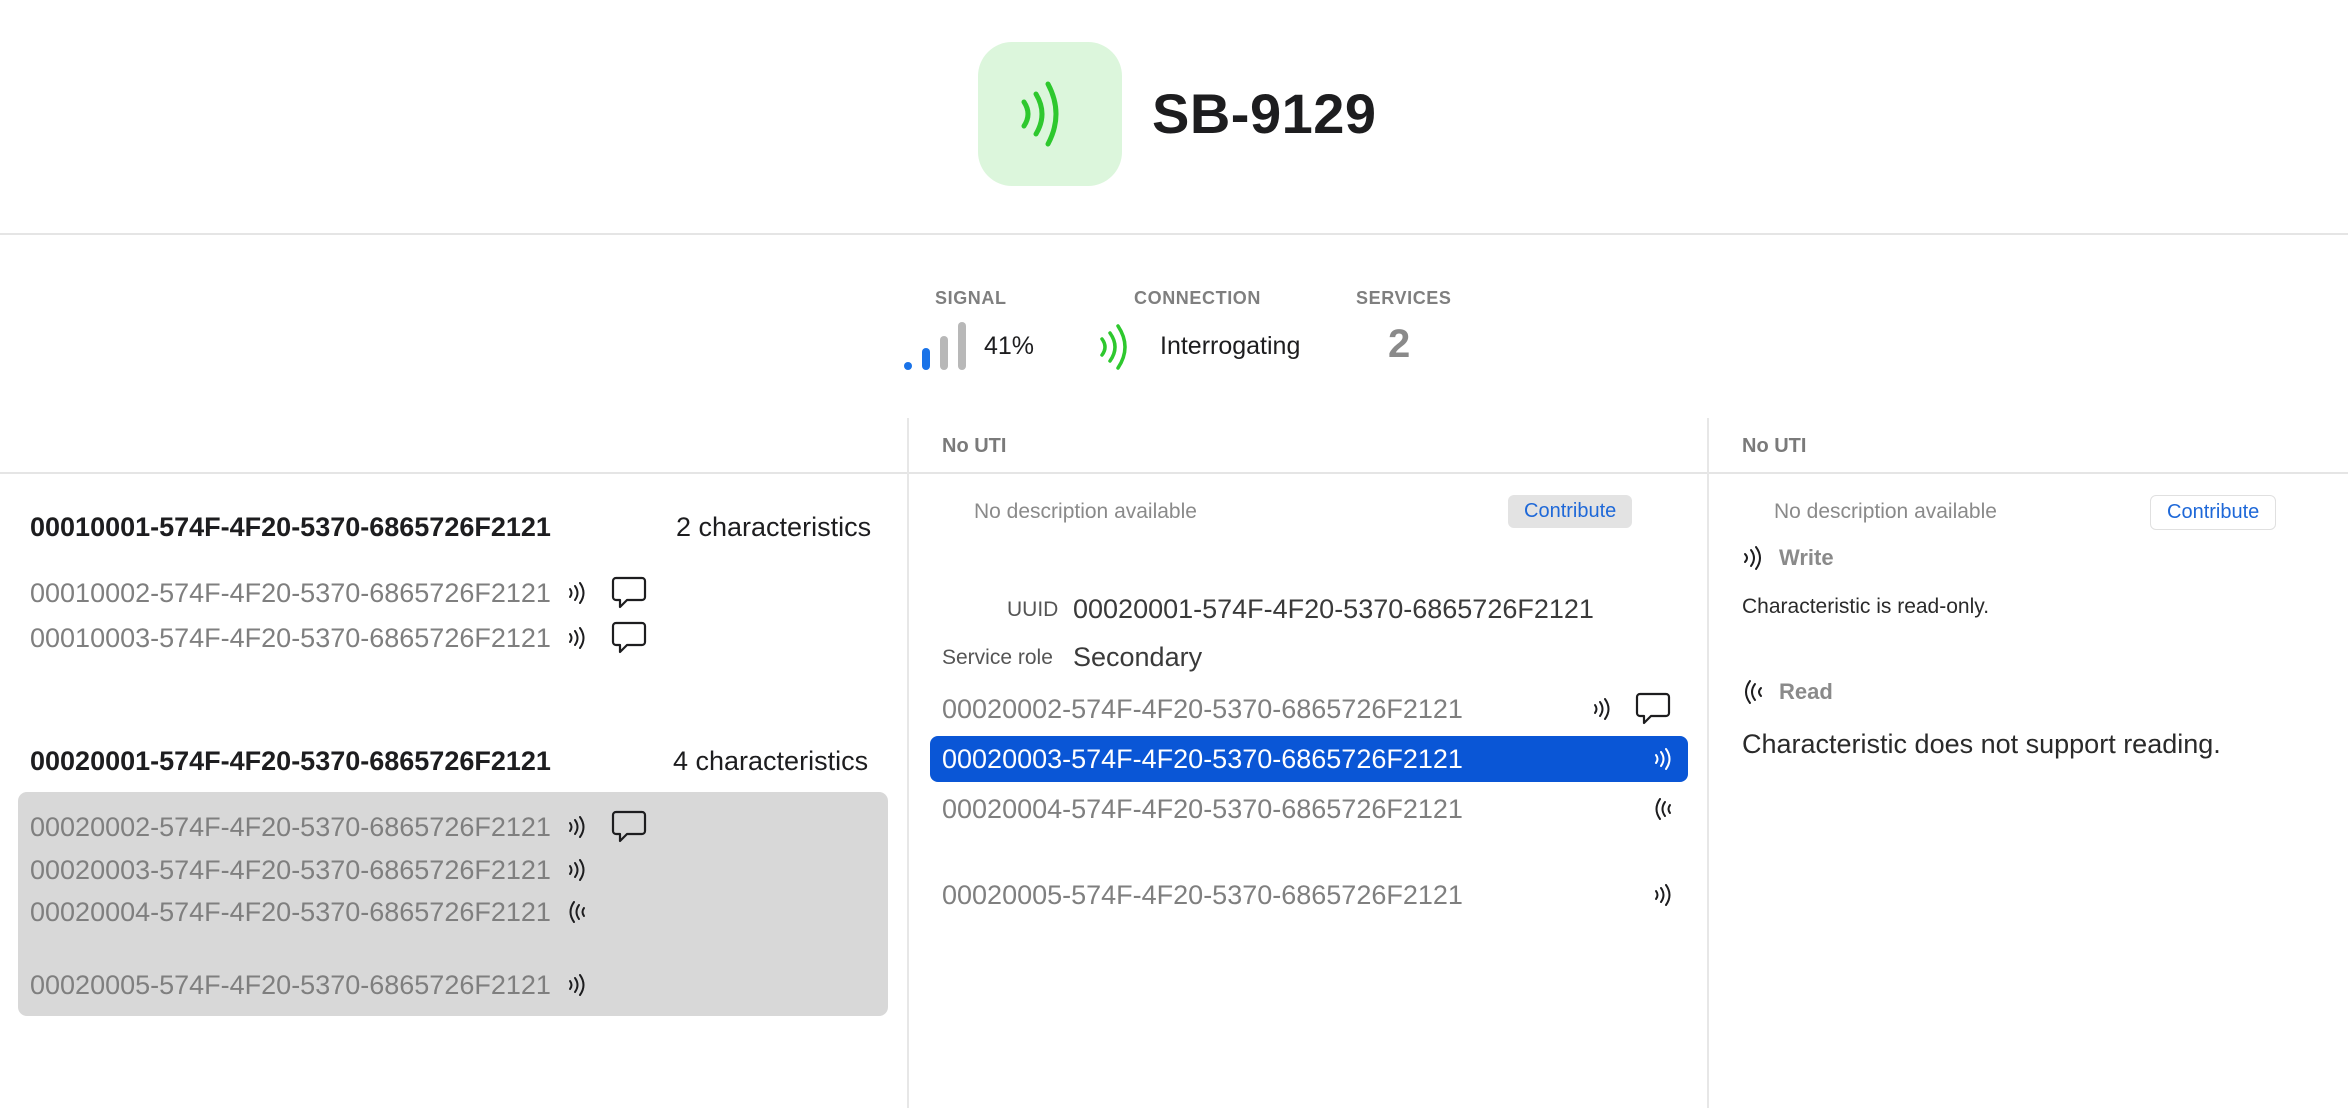 The image size is (2348, 1108). What do you see at coordinates (1230, 346) in the screenshot?
I see `connection-value: Interrogating` at bounding box center [1230, 346].